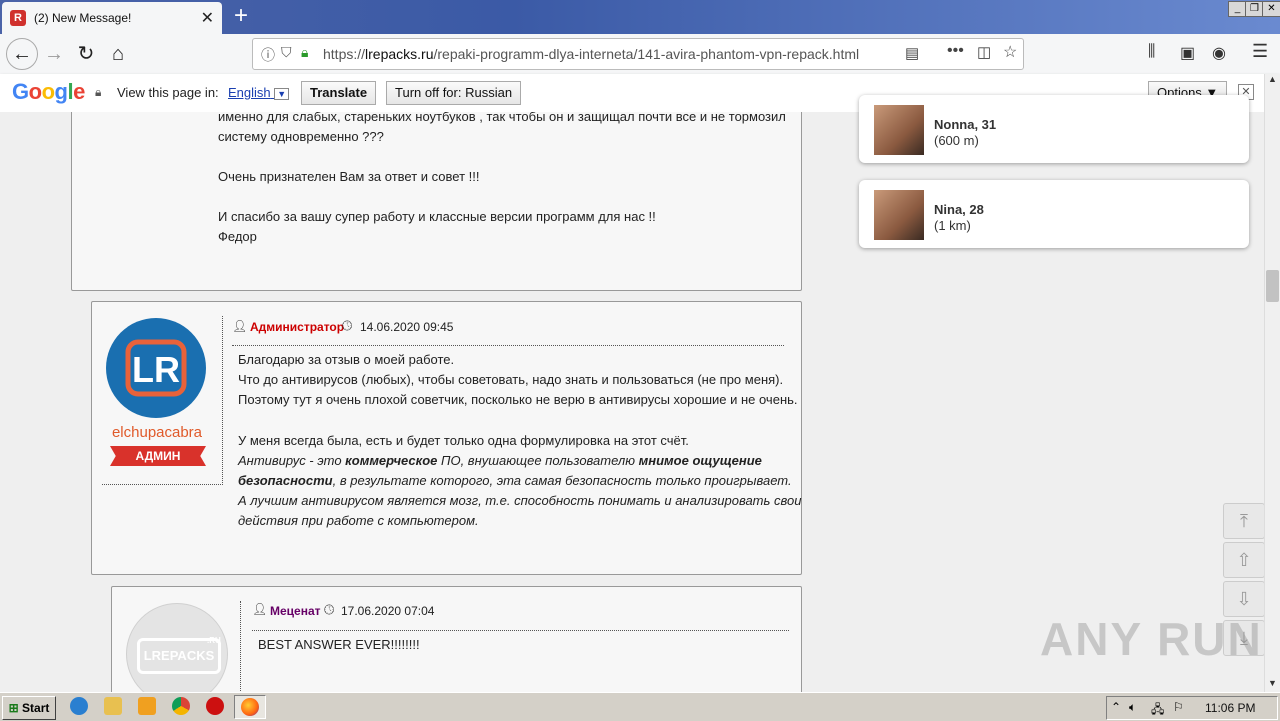  What do you see at coordinates (157, 432) in the screenshot?
I see `author-username: elchupacabra` at bounding box center [157, 432].